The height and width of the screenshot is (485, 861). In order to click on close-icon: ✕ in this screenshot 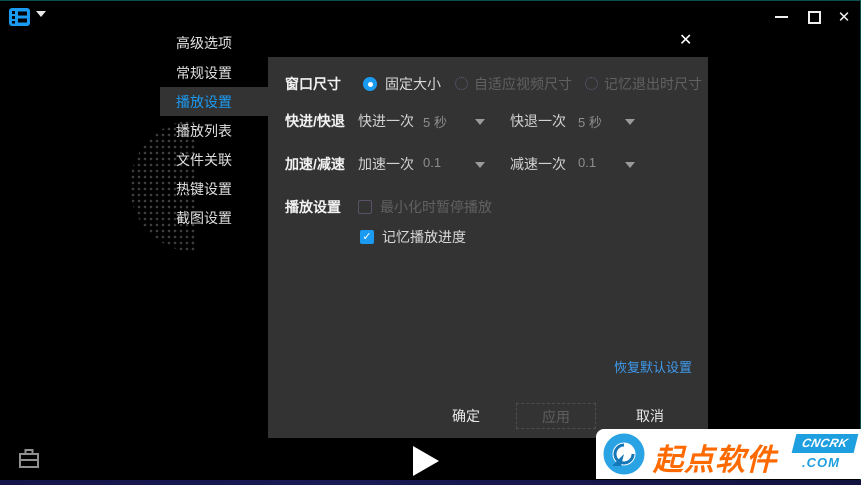, I will do `click(844, 17)`.